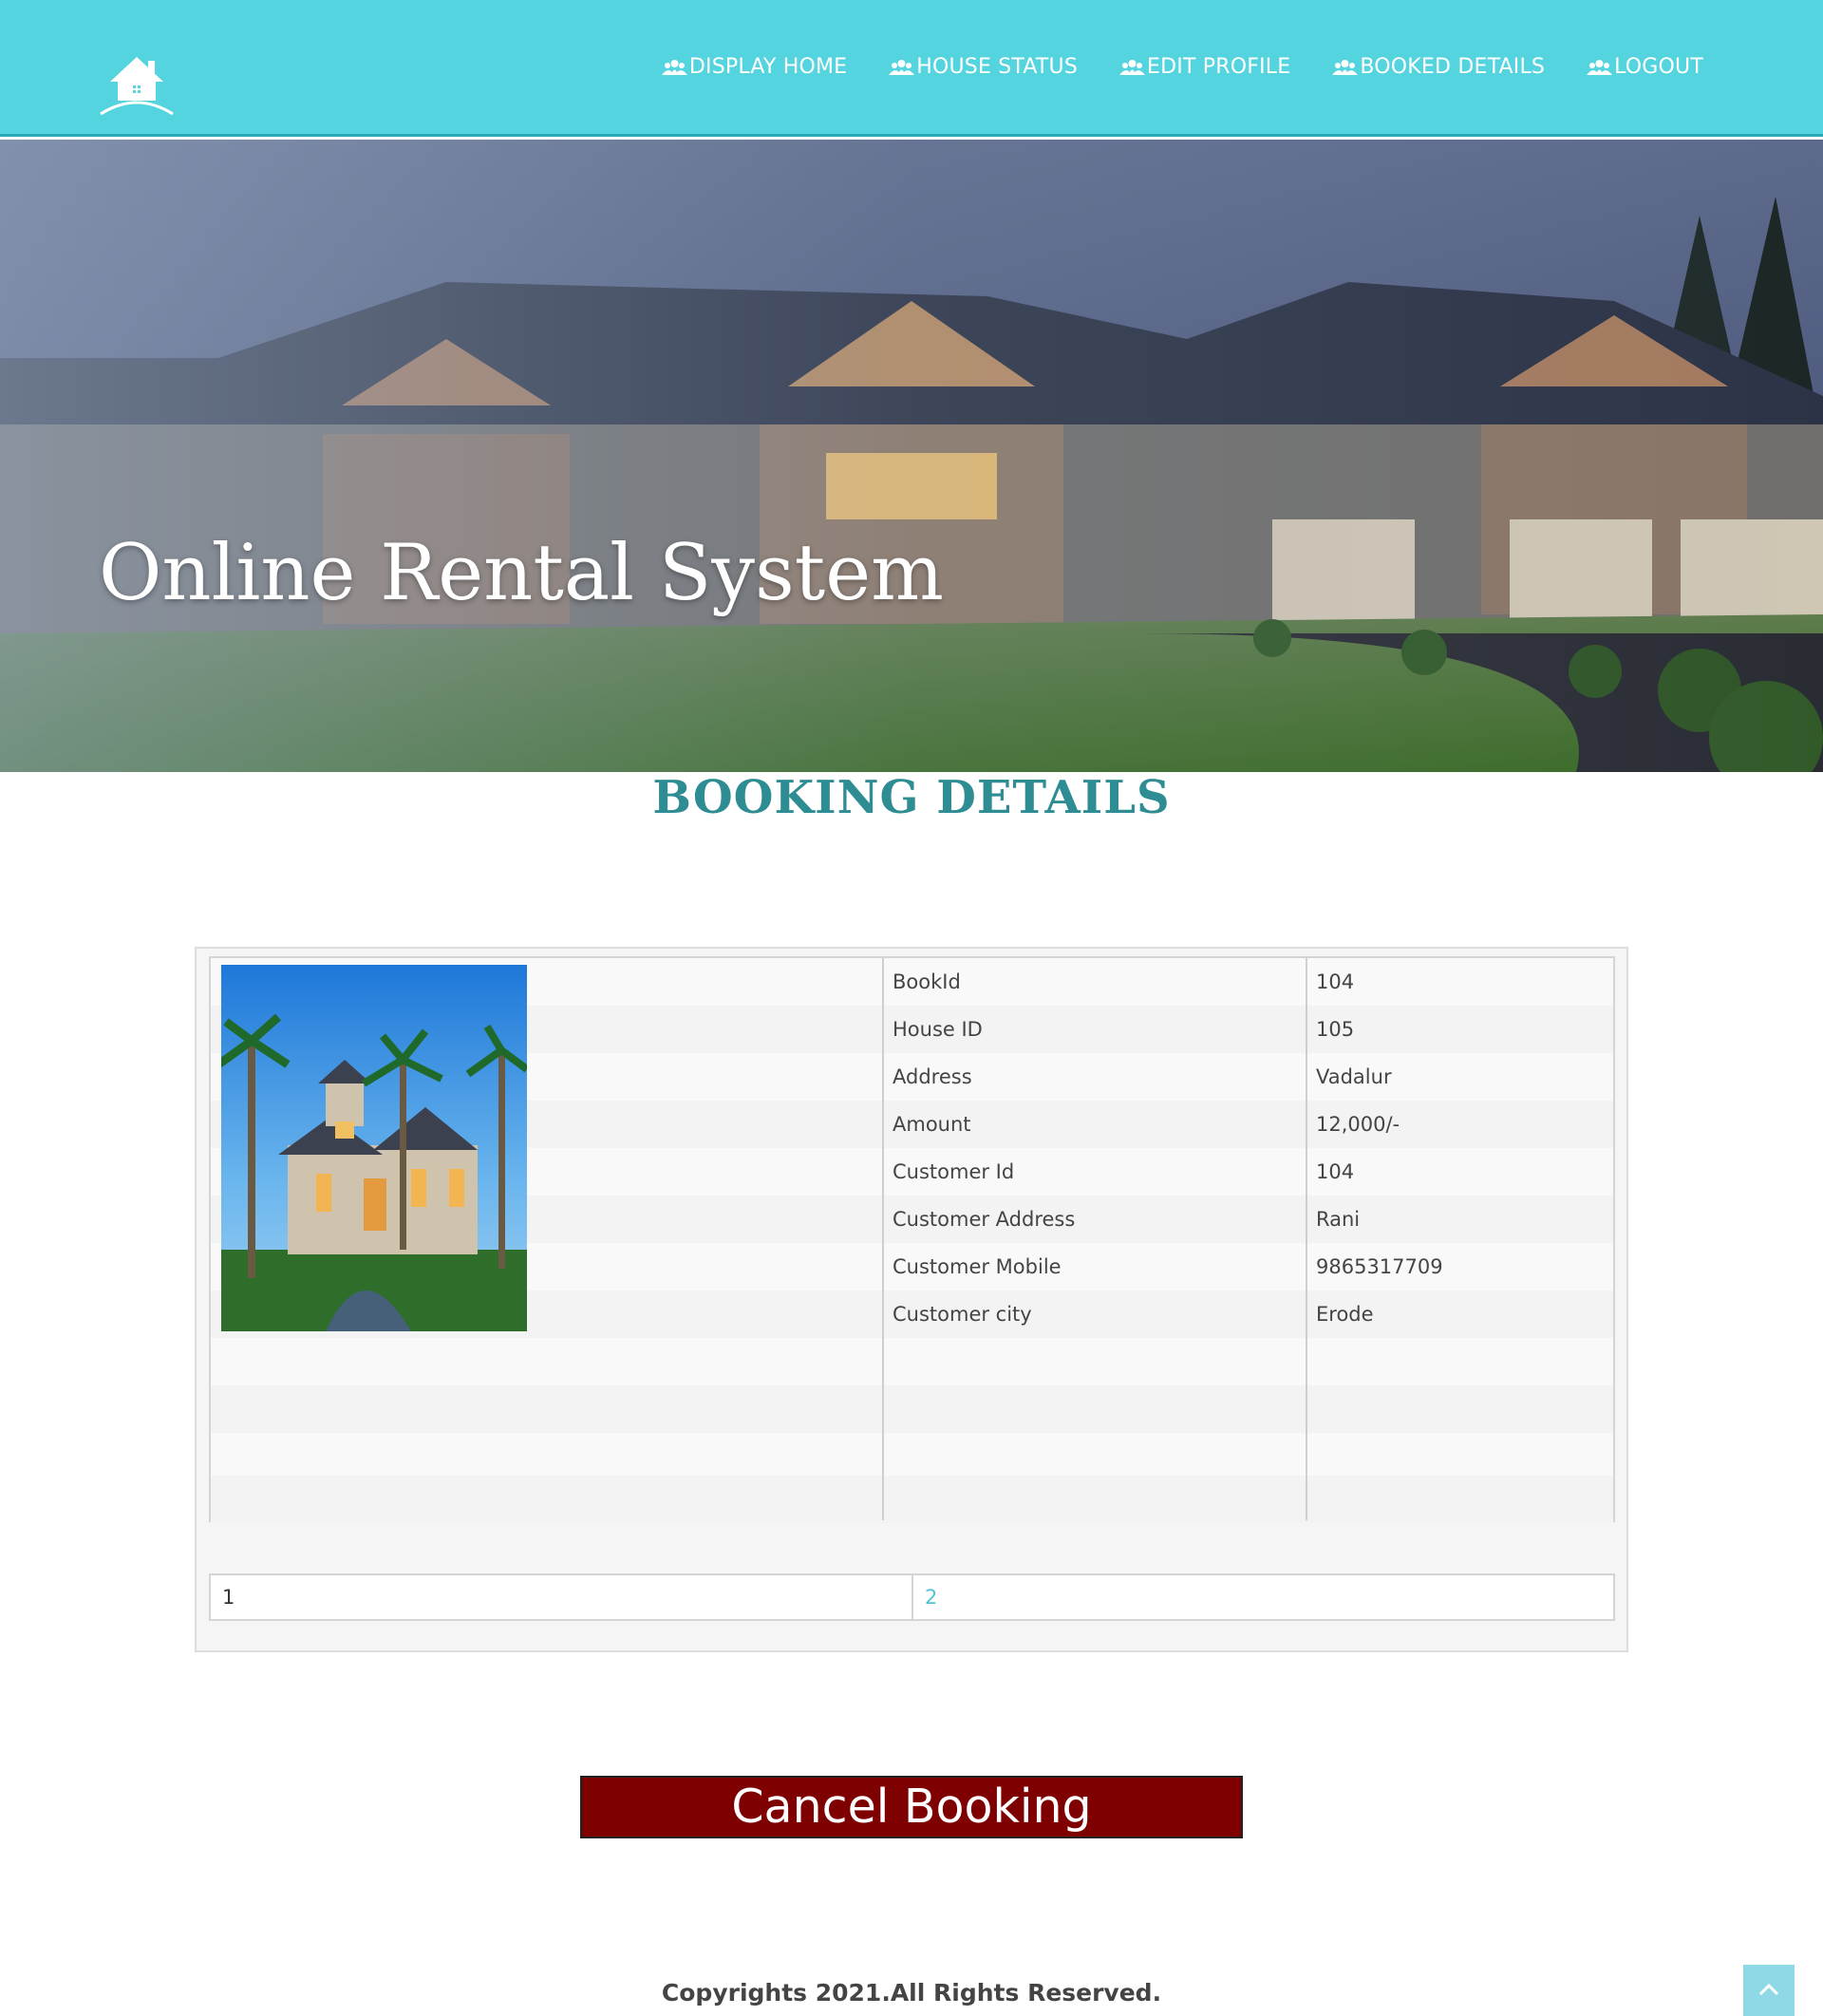 Image resolution: width=1823 pixels, height=2016 pixels. Describe the element at coordinates (932, 1124) in the screenshot. I see `field-label-amount: Amount` at that location.